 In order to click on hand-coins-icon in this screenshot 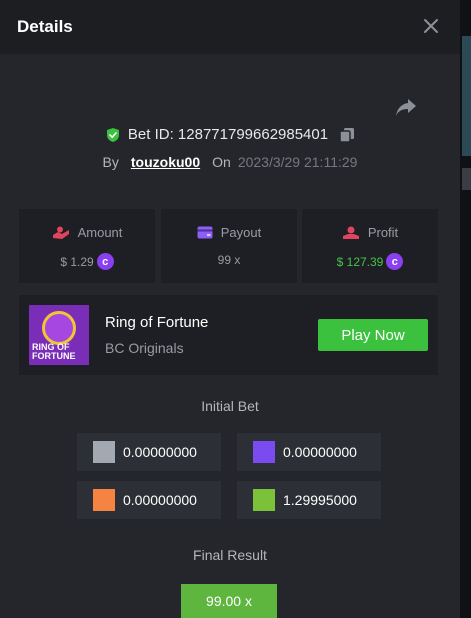, I will do `click(60, 232)`.